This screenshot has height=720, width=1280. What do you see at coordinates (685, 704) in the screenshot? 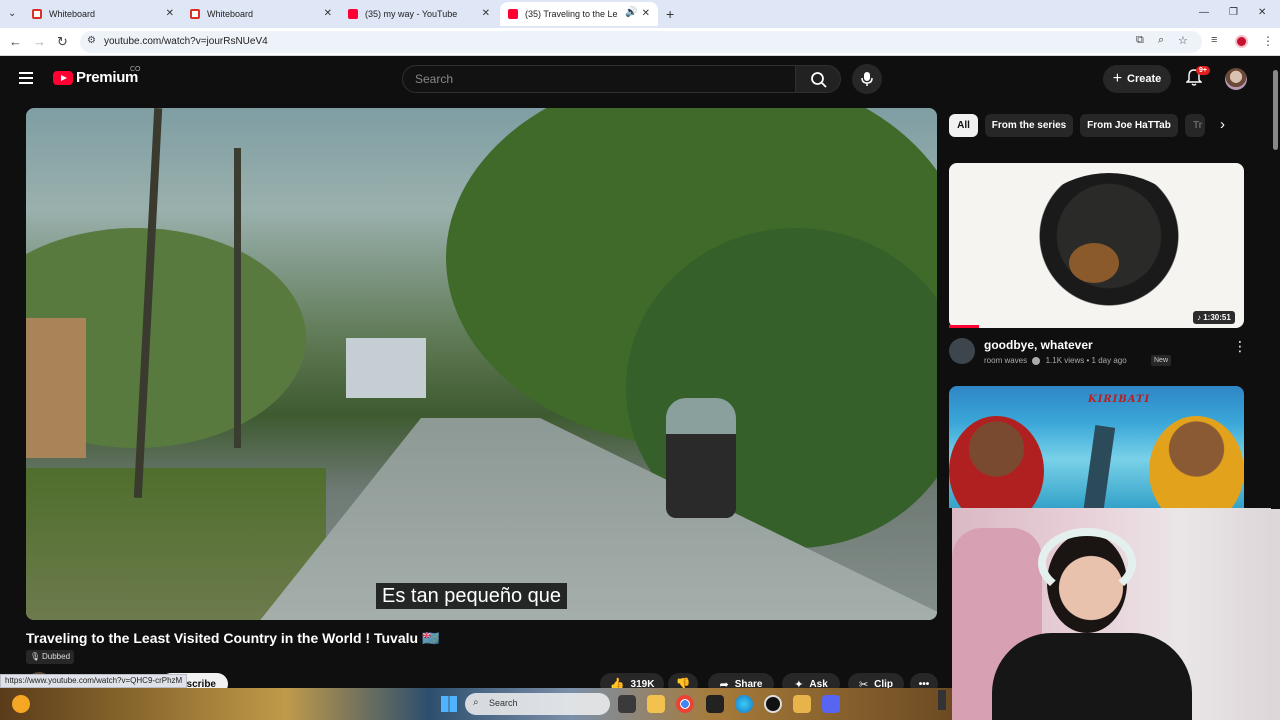
I see `chrome-icon` at bounding box center [685, 704].